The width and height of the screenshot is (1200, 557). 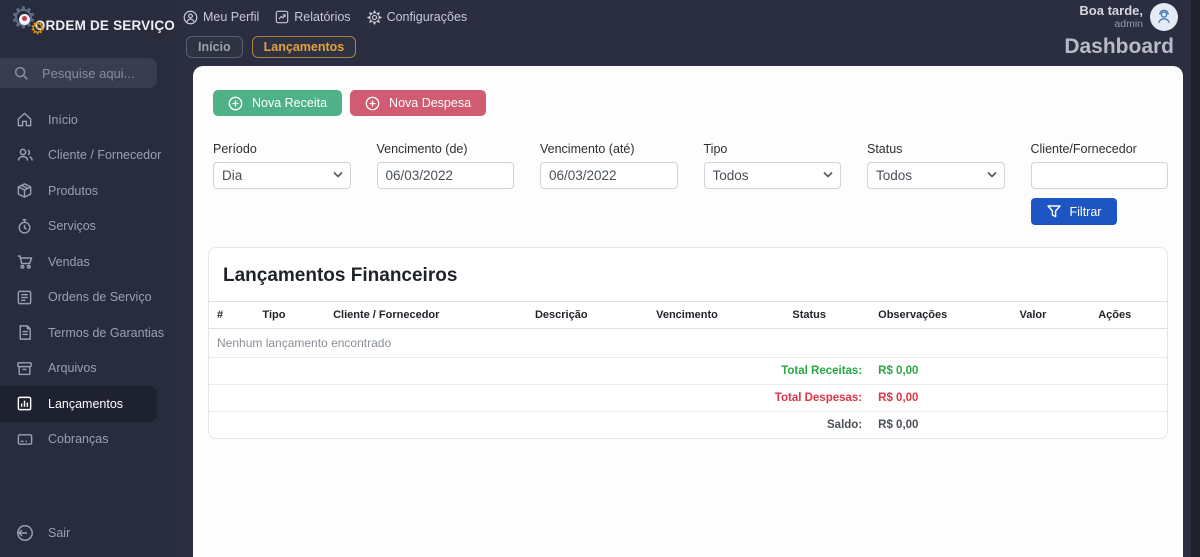 What do you see at coordinates (86, 403) in the screenshot?
I see `sidebar-item-label: Lançamentos` at bounding box center [86, 403].